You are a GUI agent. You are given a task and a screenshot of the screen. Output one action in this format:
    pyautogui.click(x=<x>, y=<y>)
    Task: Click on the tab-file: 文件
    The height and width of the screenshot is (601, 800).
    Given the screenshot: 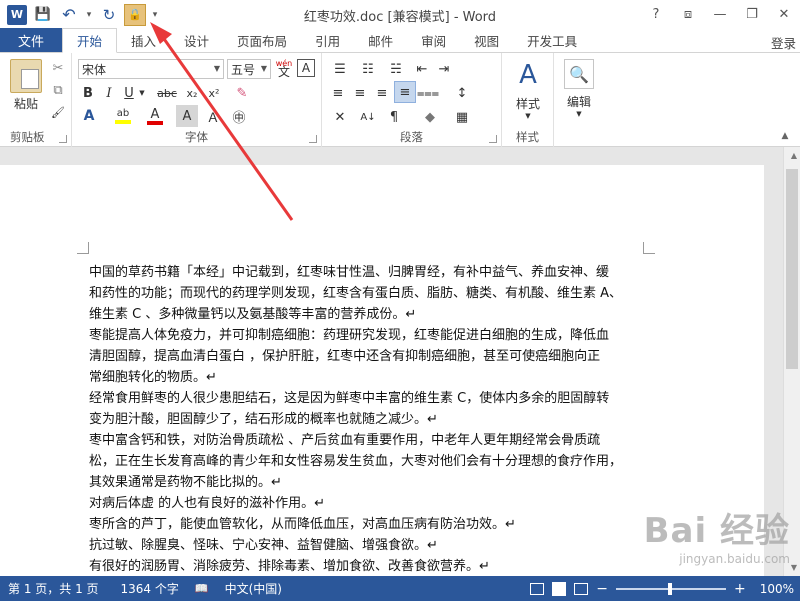 What is the action you would take?
    pyautogui.click(x=31, y=40)
    